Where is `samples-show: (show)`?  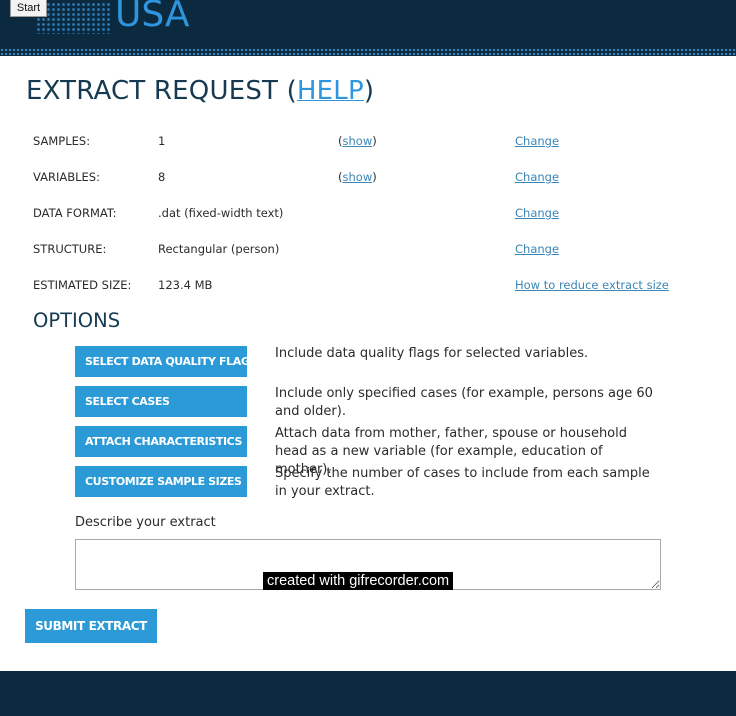 samples-show: (show) is located at coordinates (357, 141).